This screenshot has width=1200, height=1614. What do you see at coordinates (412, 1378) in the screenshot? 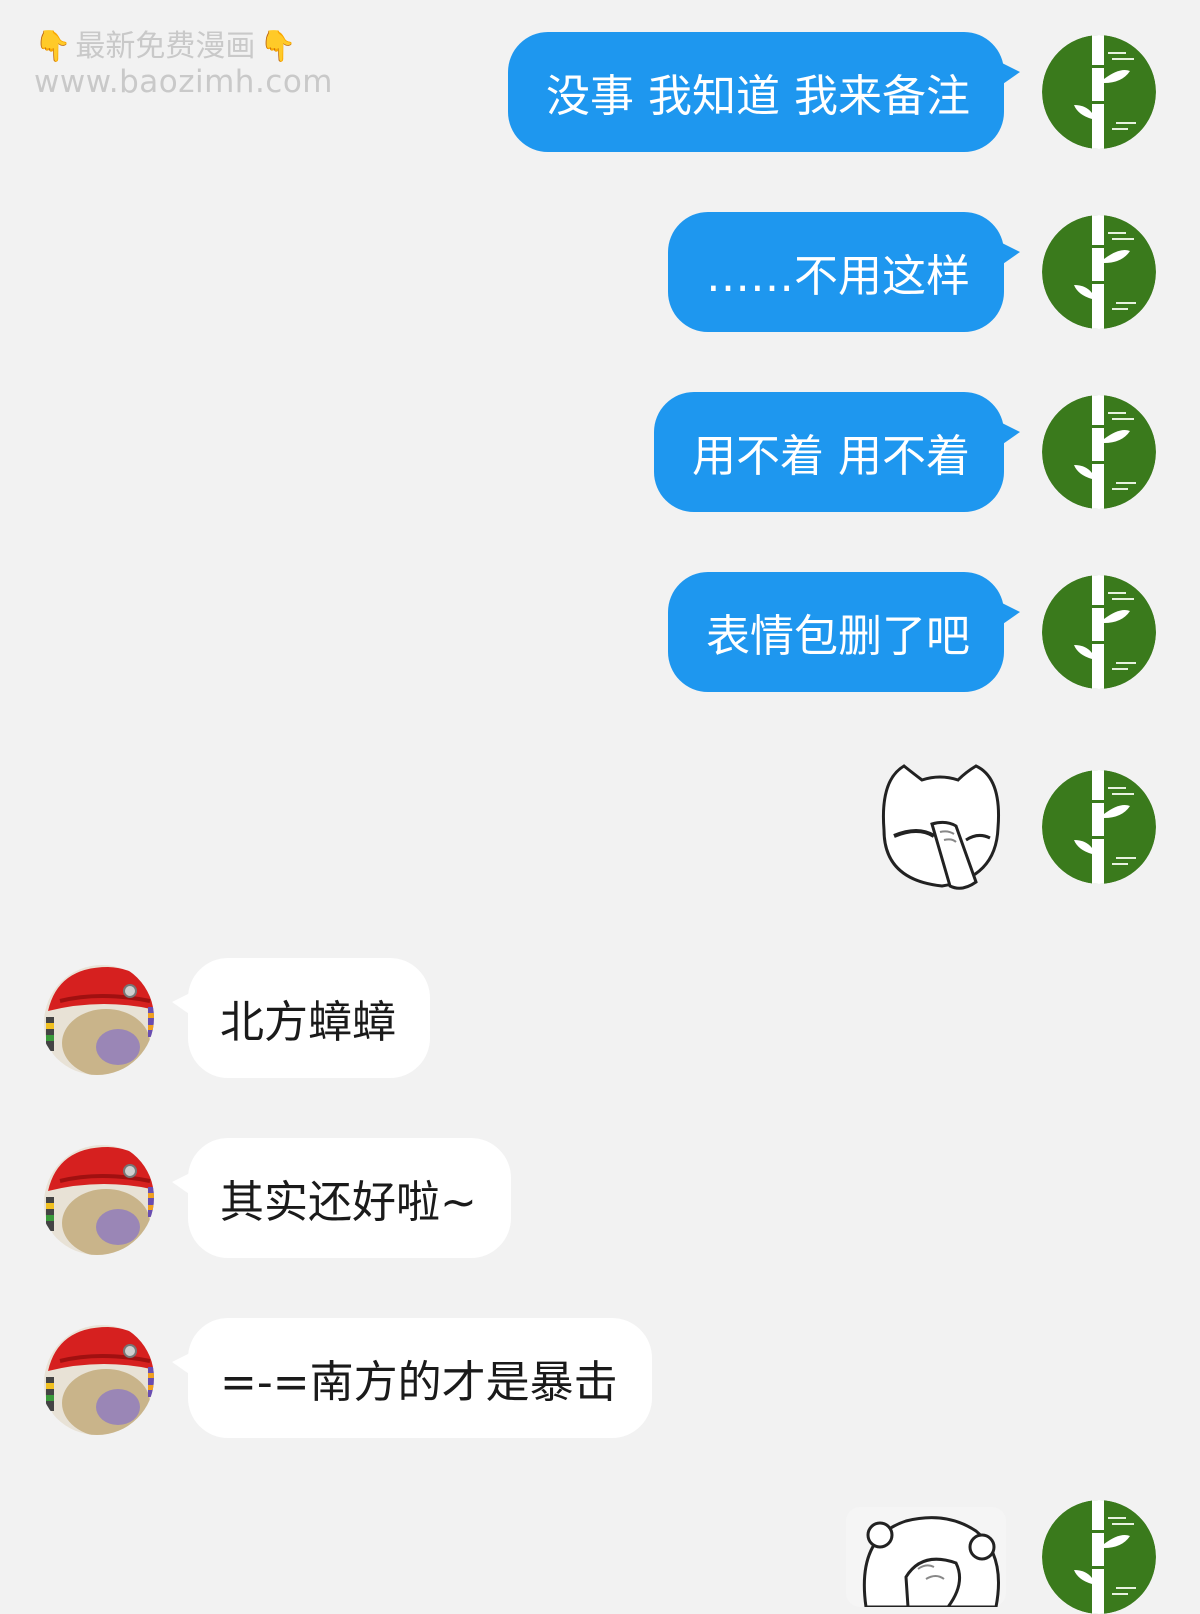
I see `message-bubble: =-=南方的才是暴击` at bounding box center [412, 1378].